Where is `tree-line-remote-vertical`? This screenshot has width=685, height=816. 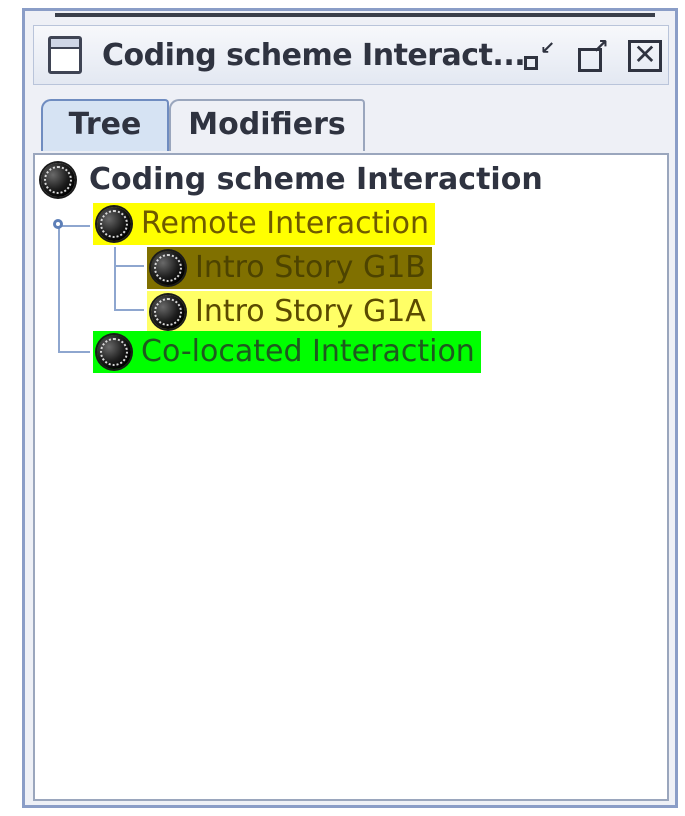 tree-line-remote-vertical is located at coordinates (115, 278).